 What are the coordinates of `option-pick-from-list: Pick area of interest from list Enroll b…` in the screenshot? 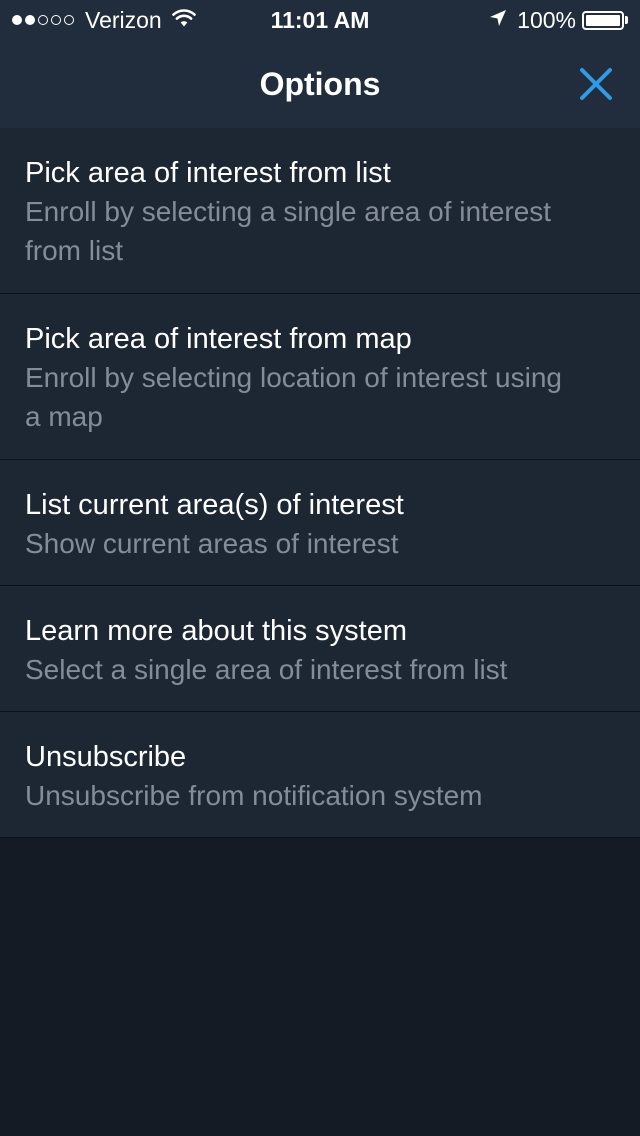 It's located at (320, 211).